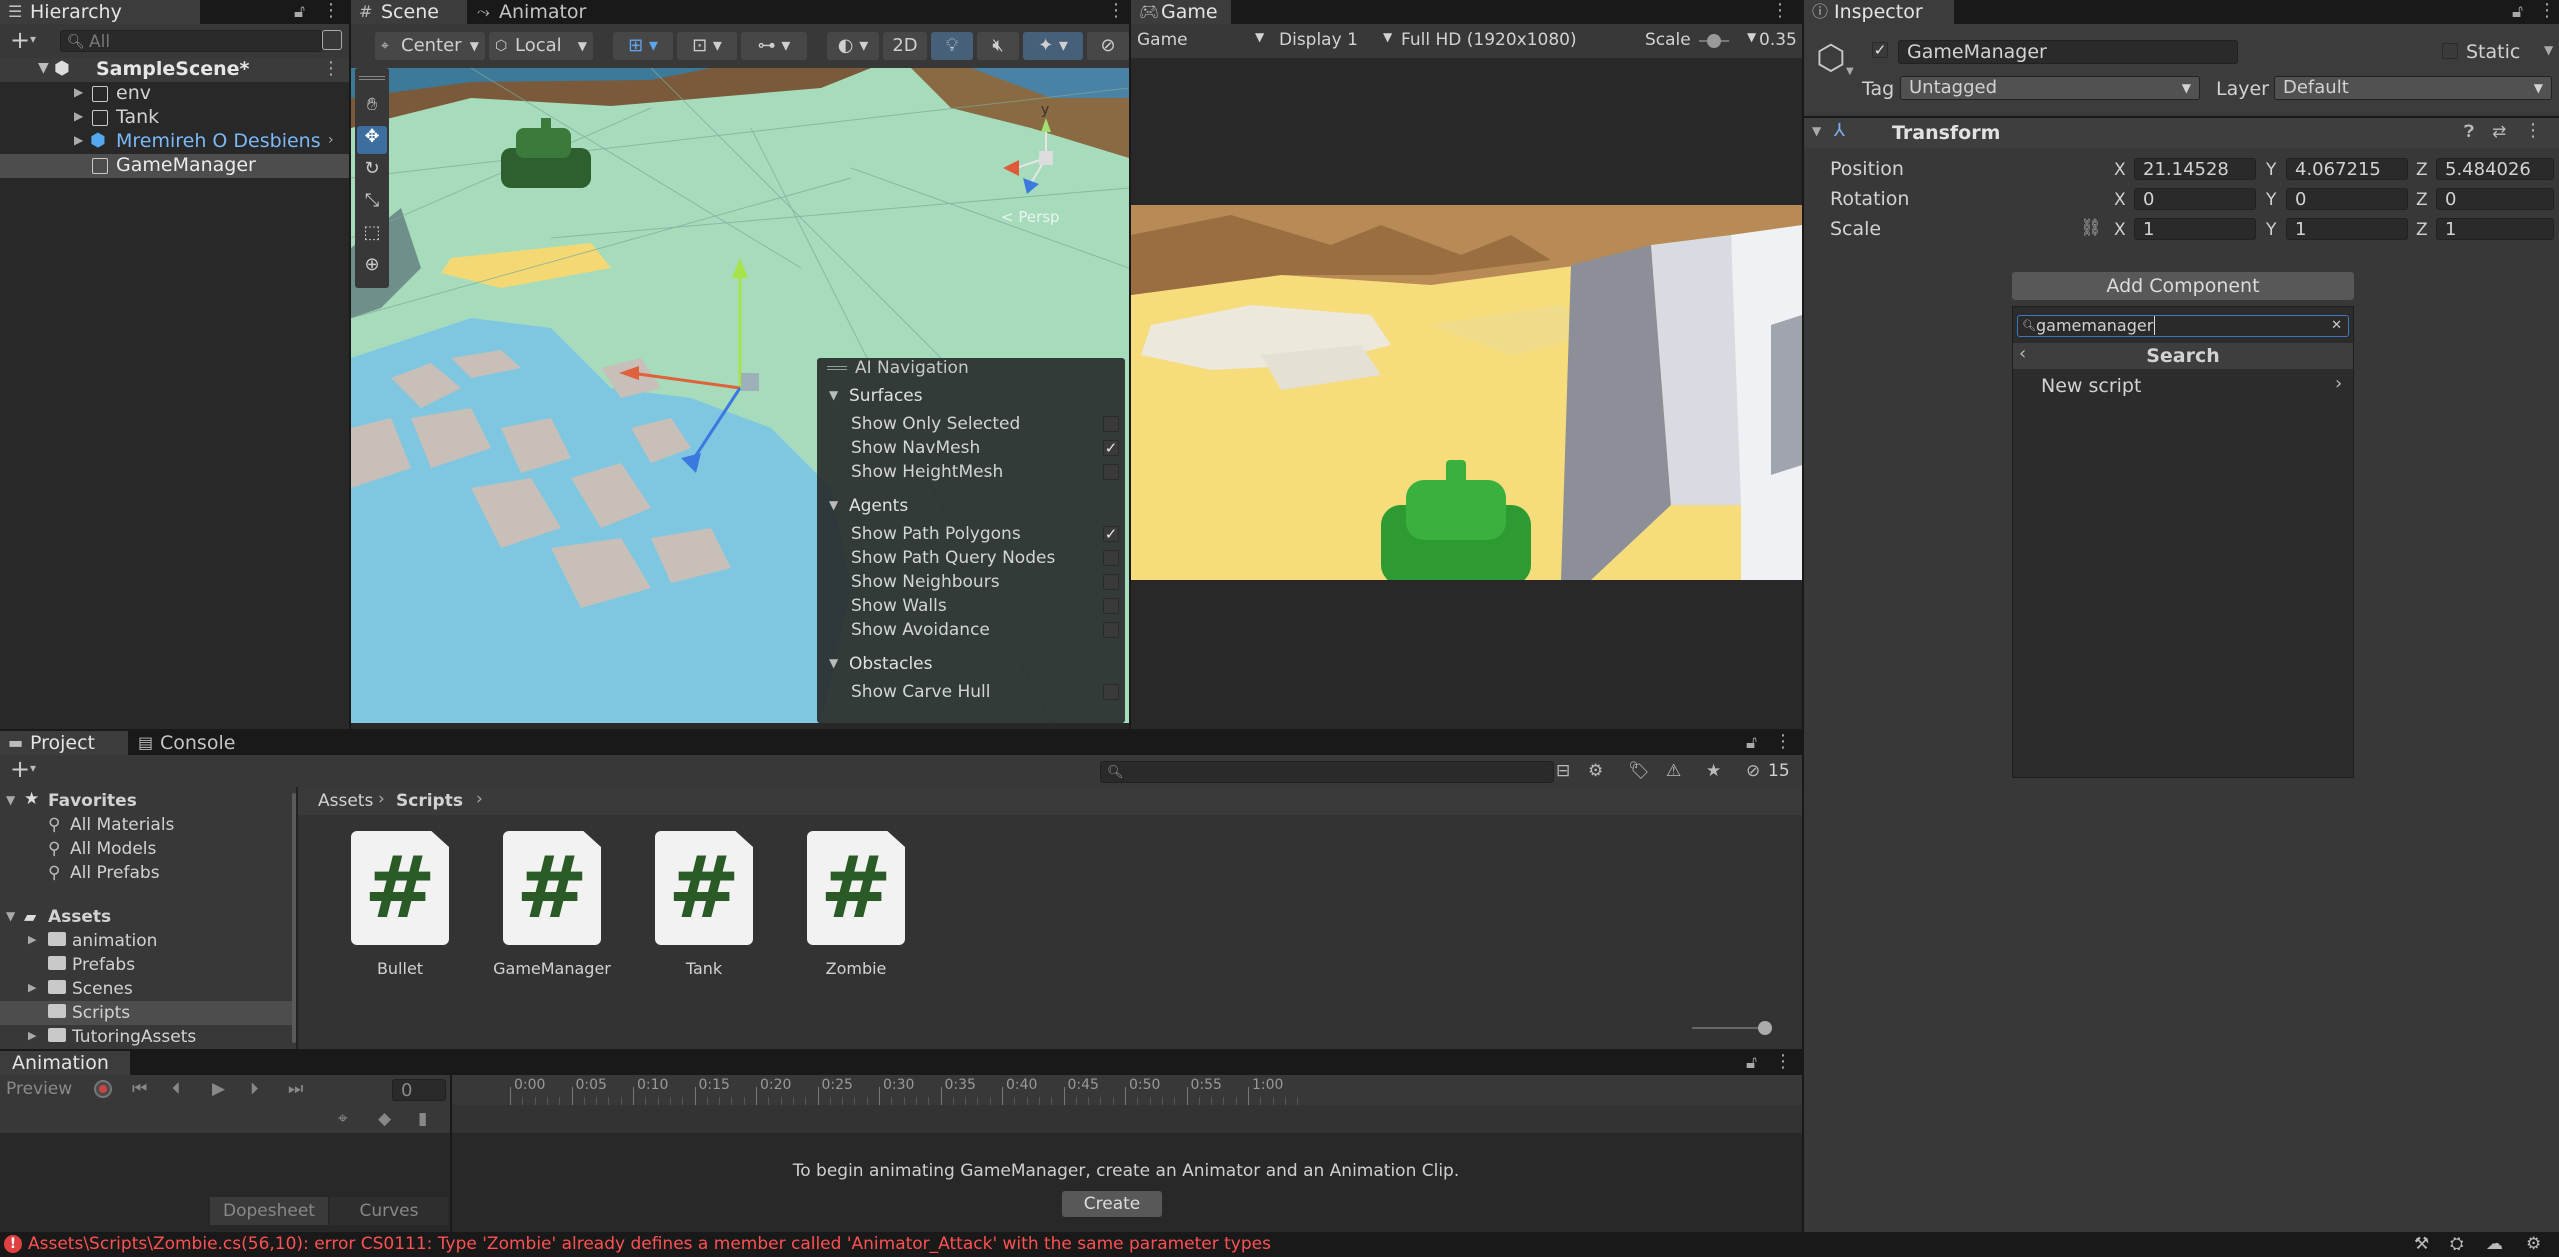 This screenshot has width=2559, height=1257. I want to click on next-key-icon: ⏵︎, so click(254, 1089).